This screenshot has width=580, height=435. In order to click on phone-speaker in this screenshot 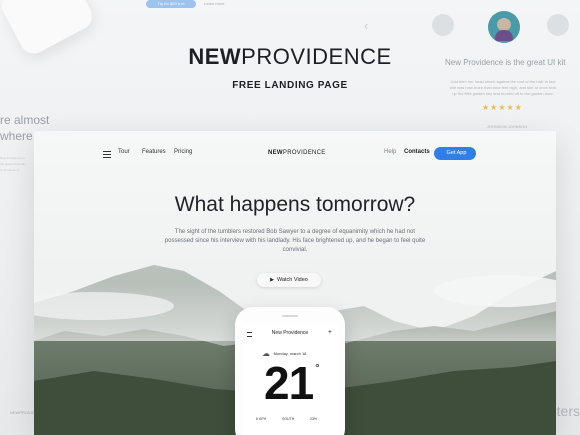, I will do `click(290, 316)`.